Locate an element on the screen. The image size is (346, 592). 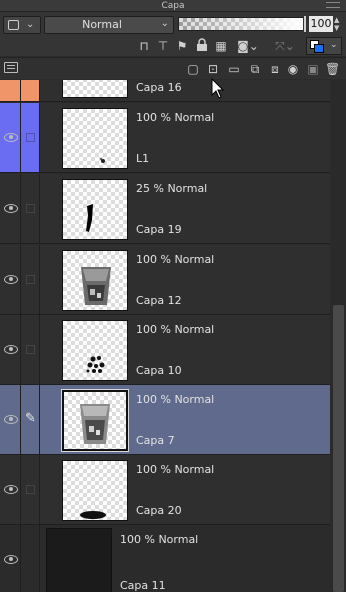
layer-row: 100 % Normal Capa 10 is located at coordinates (165, 350).